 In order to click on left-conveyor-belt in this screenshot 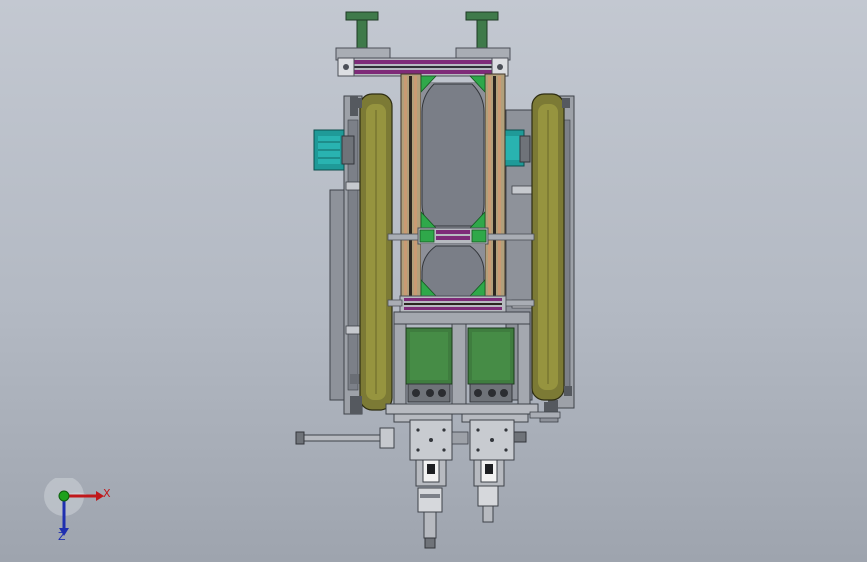, I will do `click(373, 252)`.